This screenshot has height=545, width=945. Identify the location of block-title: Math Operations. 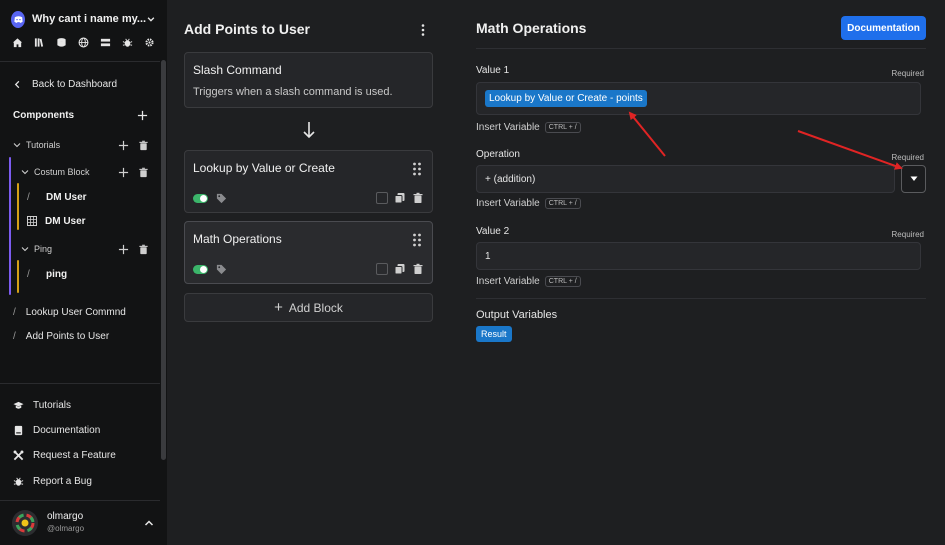
(237, 239).